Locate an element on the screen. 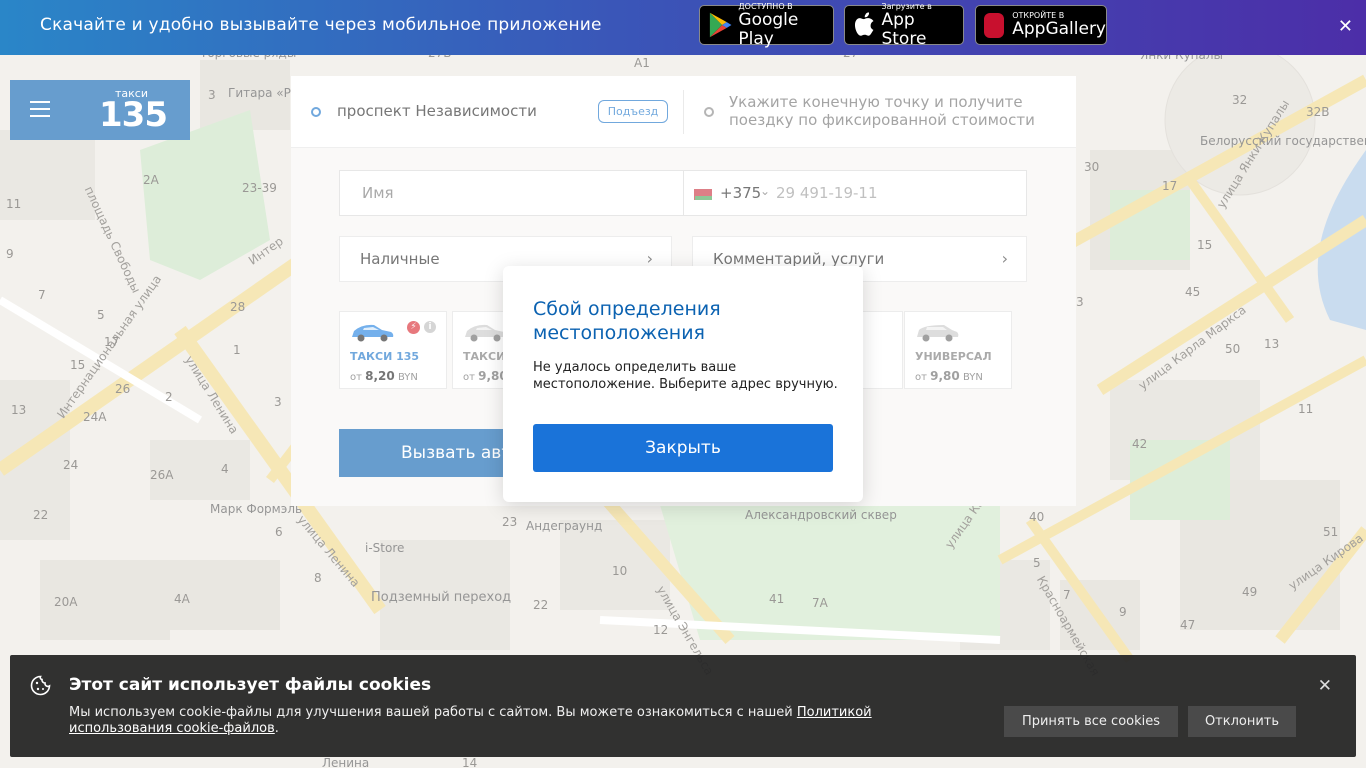 This screenshot has width=1366, height=768. google-play-label: Google Play is located at coordinates (768, 29).